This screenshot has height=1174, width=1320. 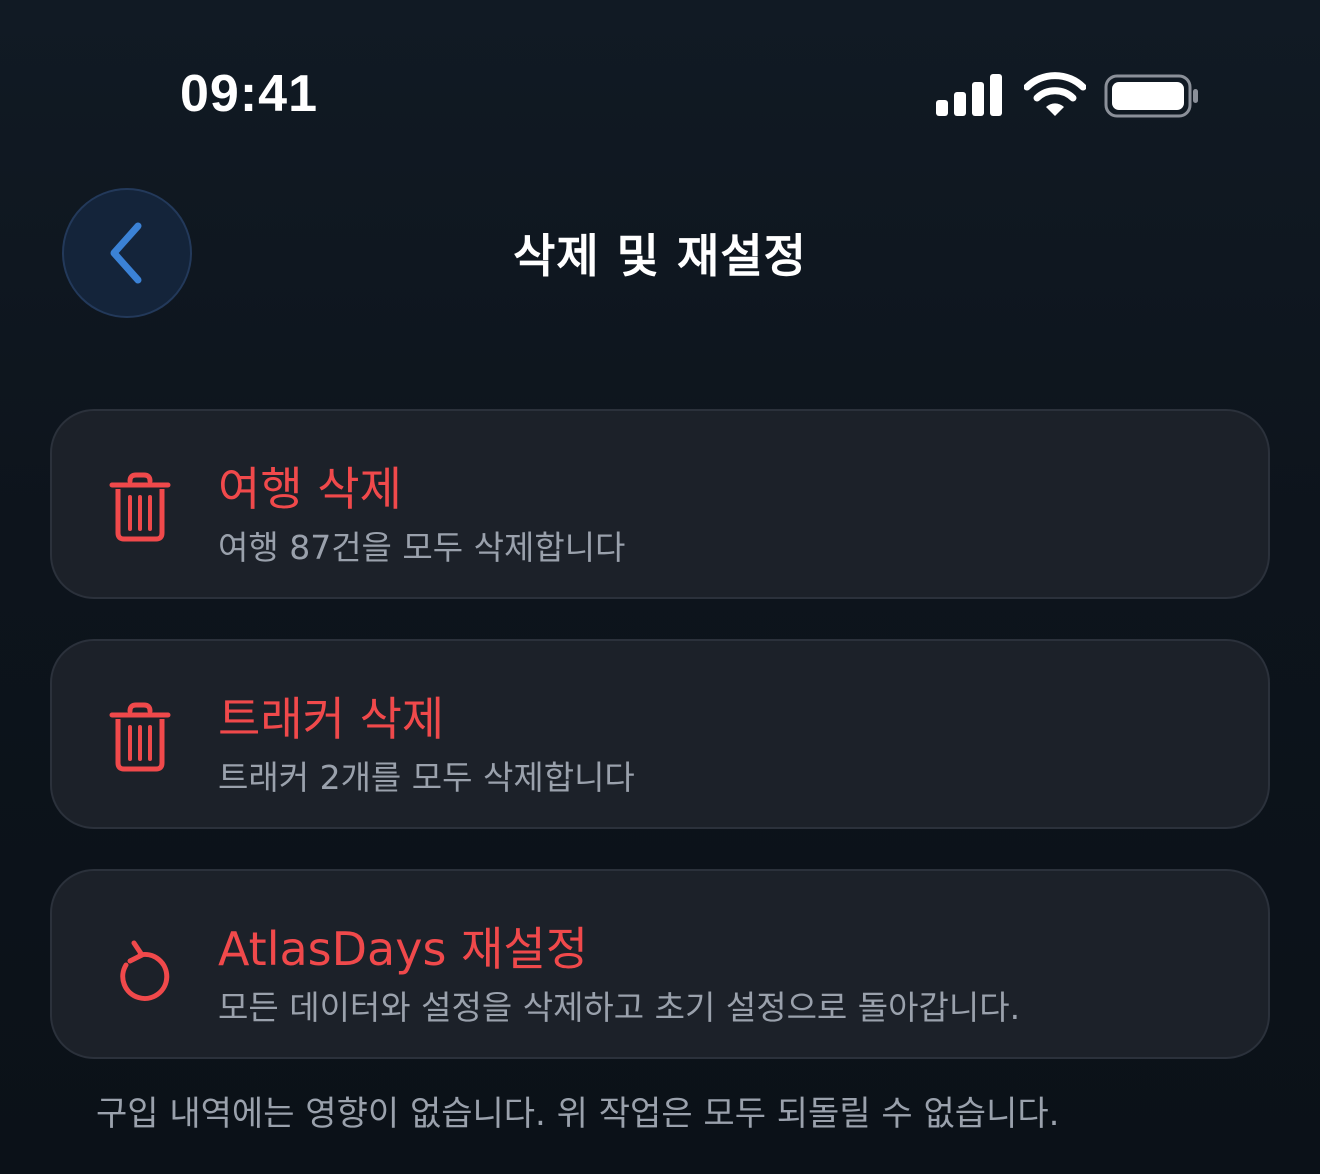 What do you see at coordinates (660, 504) in the screenshot?
I see `delete-trips-button: 여행 삭제 여행 87건을 모두 삭제합니다` at bounding box center [660, 504].